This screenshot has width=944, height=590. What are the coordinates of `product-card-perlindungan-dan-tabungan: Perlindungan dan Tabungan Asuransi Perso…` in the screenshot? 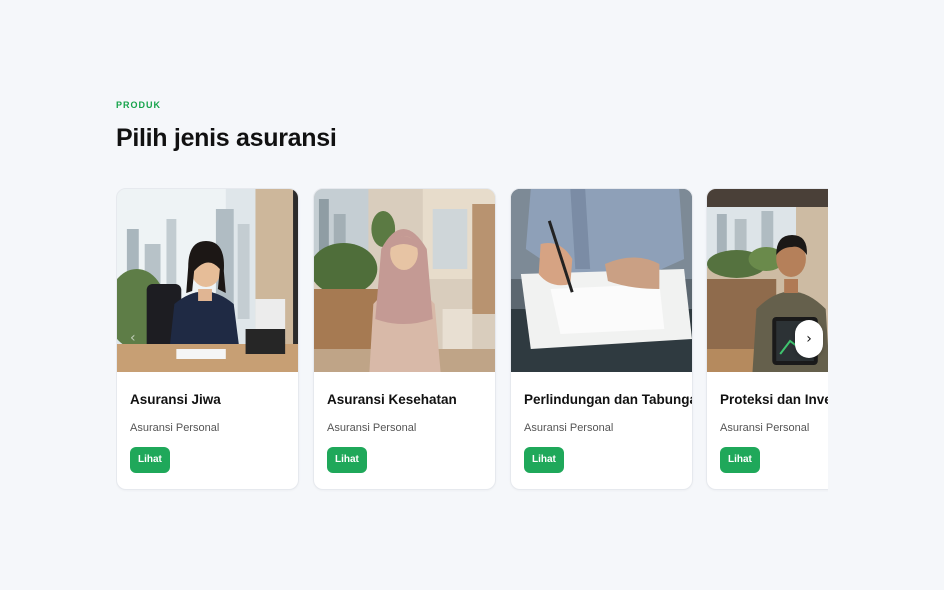 It's located at (601, 339).